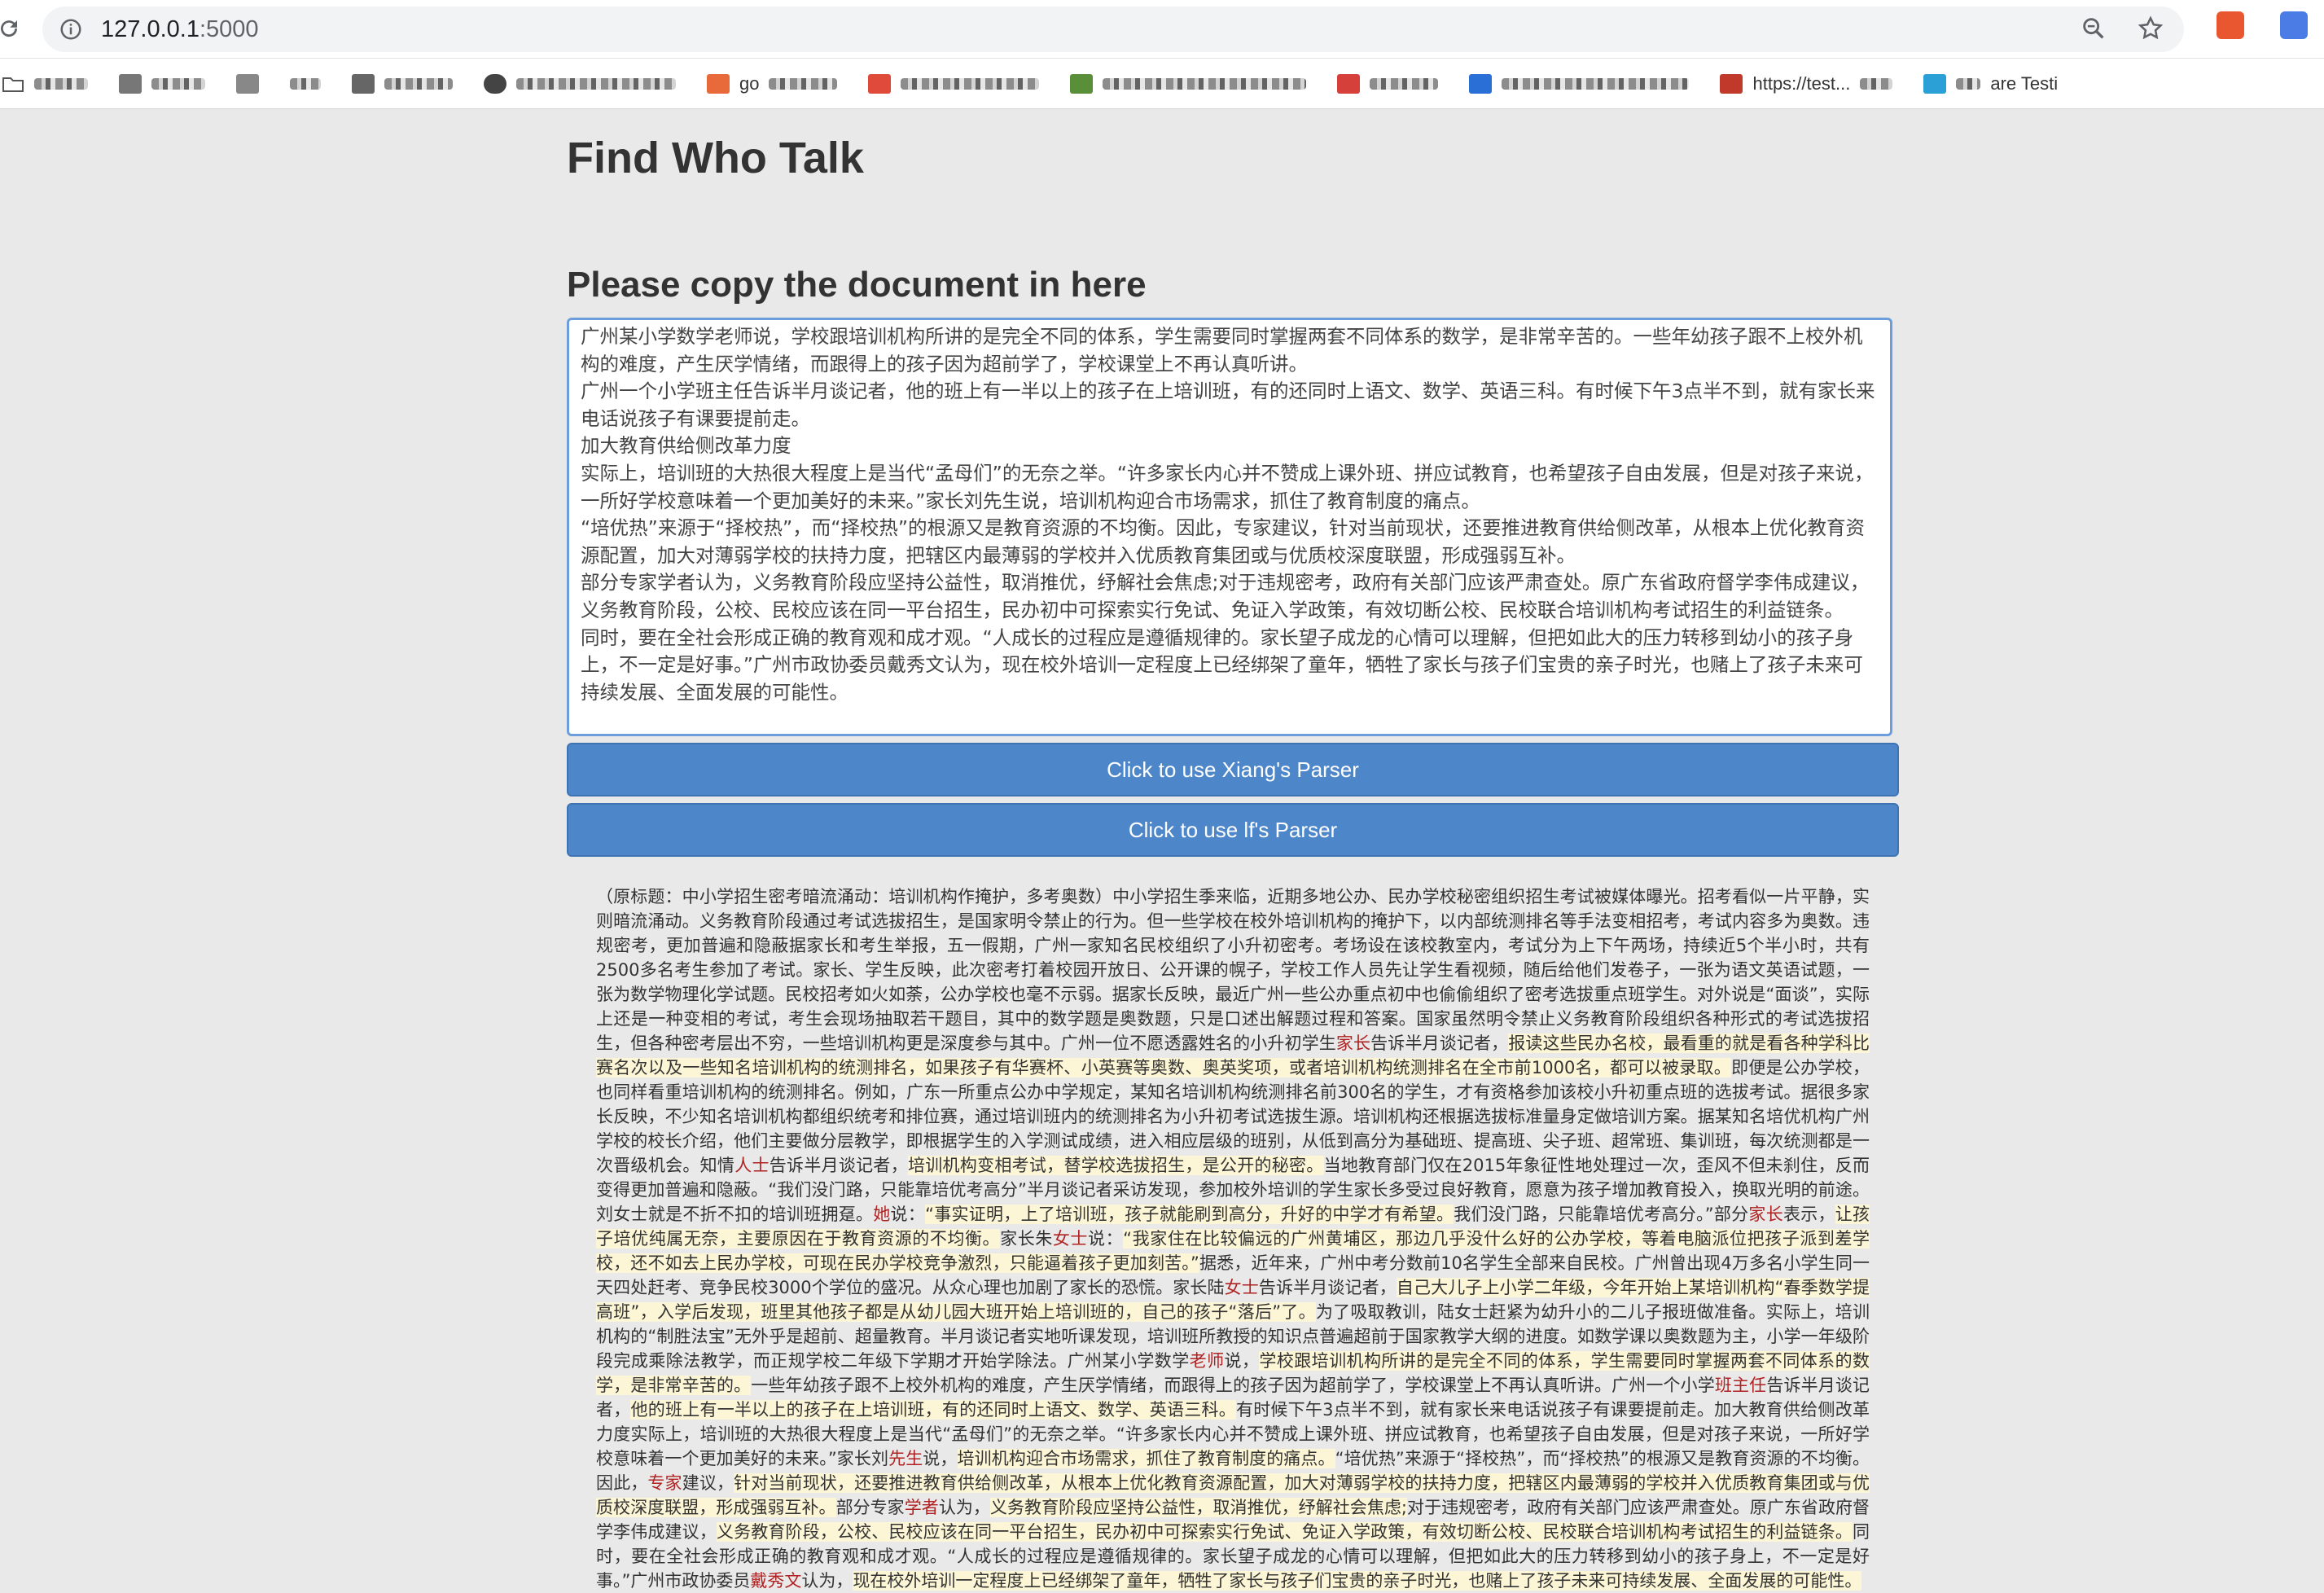 This screenshot has height=1593, width=2324. I want to click on quote-highlight: 他的班上有一半以上的孩子在上培训班，有的还同时上语文、数学、英语三科。, so click(933, 1410).